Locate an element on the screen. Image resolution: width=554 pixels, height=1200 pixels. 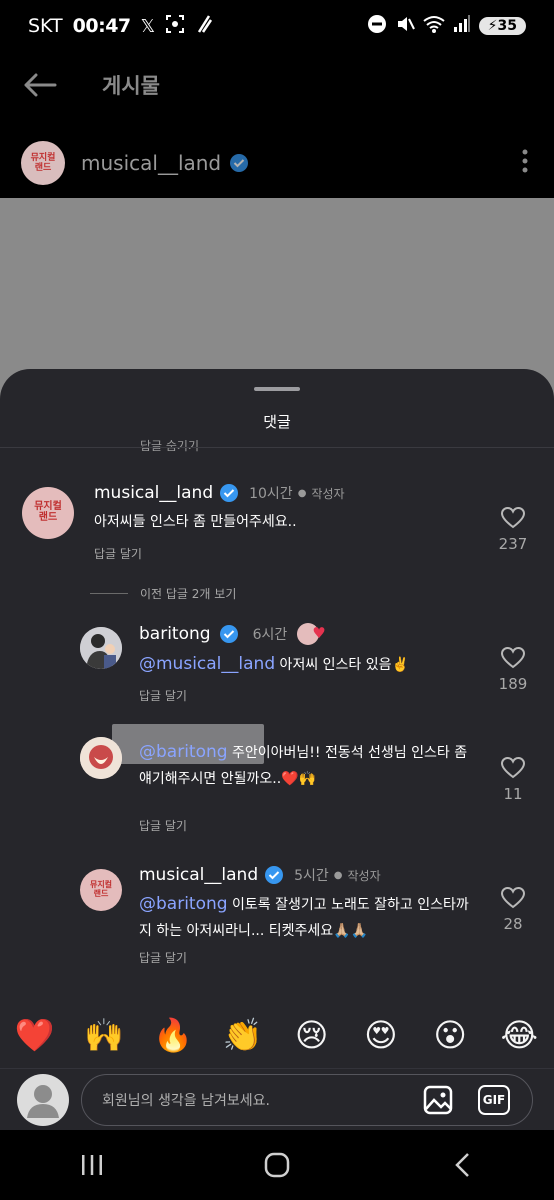
recent-apps-button is located at coordinates (92, 1165).